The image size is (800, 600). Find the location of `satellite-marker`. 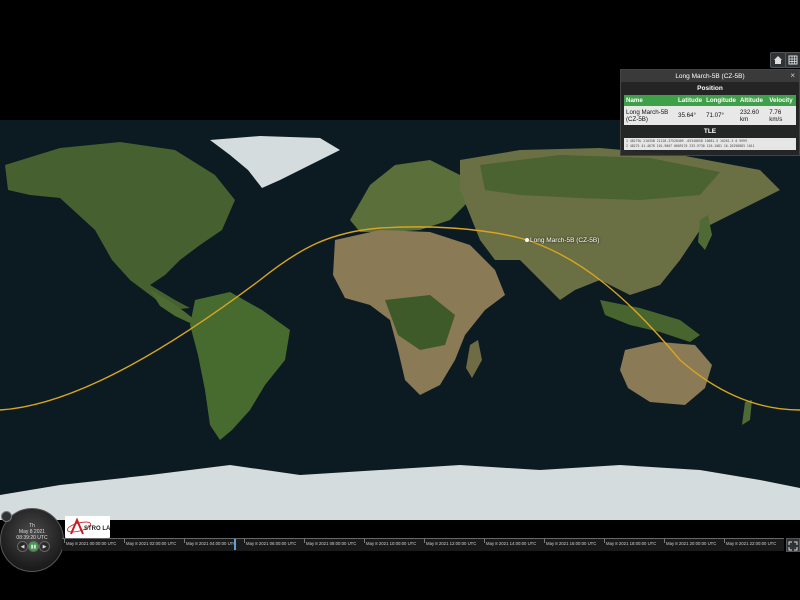

satellite-marker is located at coordinates (527, 240).